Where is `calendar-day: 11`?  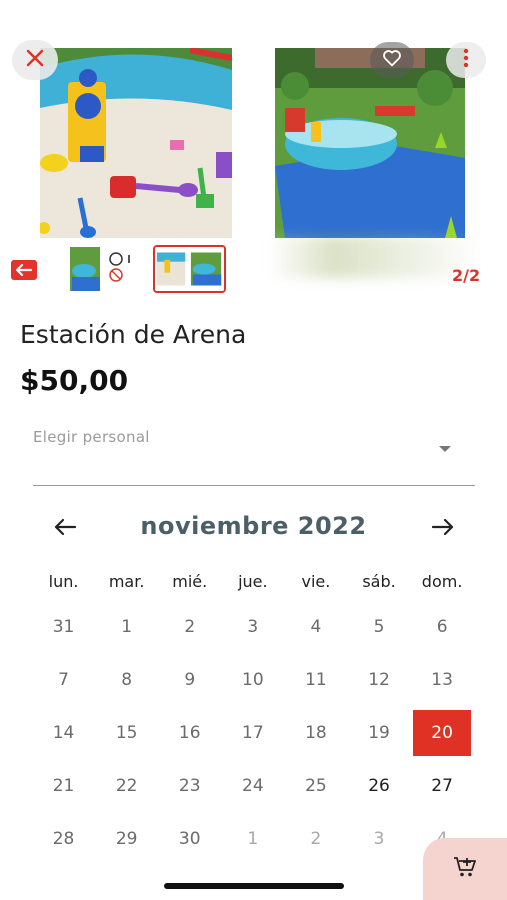
calendar-day: 11 is located at coordinates (316, 679).